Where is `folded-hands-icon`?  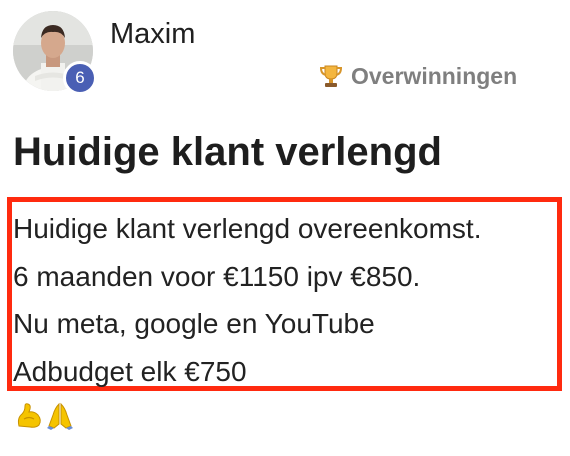
folded-hands-icon is located at coordinates (60, 416).